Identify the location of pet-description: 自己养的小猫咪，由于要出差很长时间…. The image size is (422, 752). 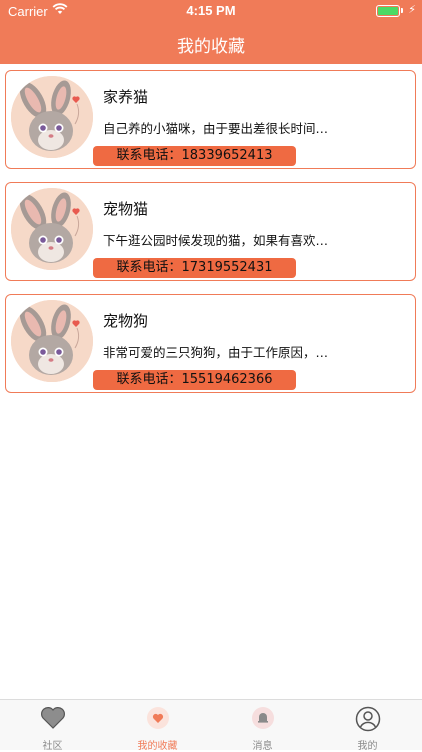
(216, 128).